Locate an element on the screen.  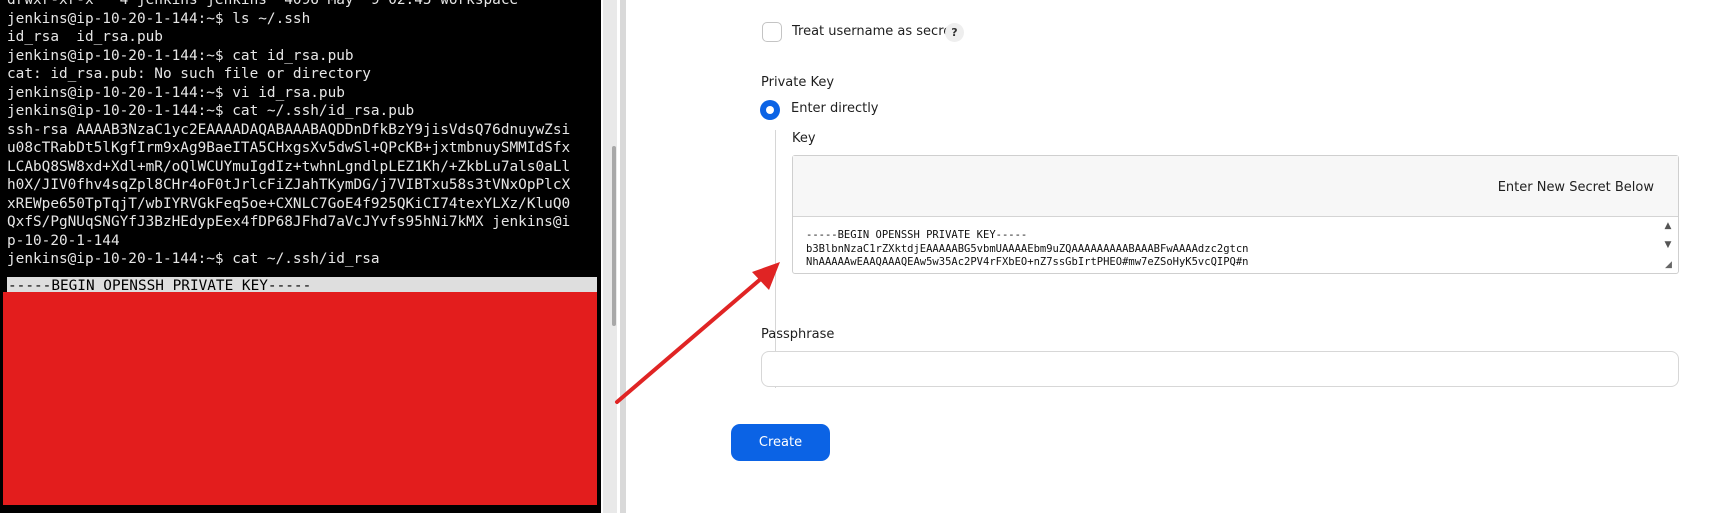
create-button: Create is located at coordinates (780, 442).